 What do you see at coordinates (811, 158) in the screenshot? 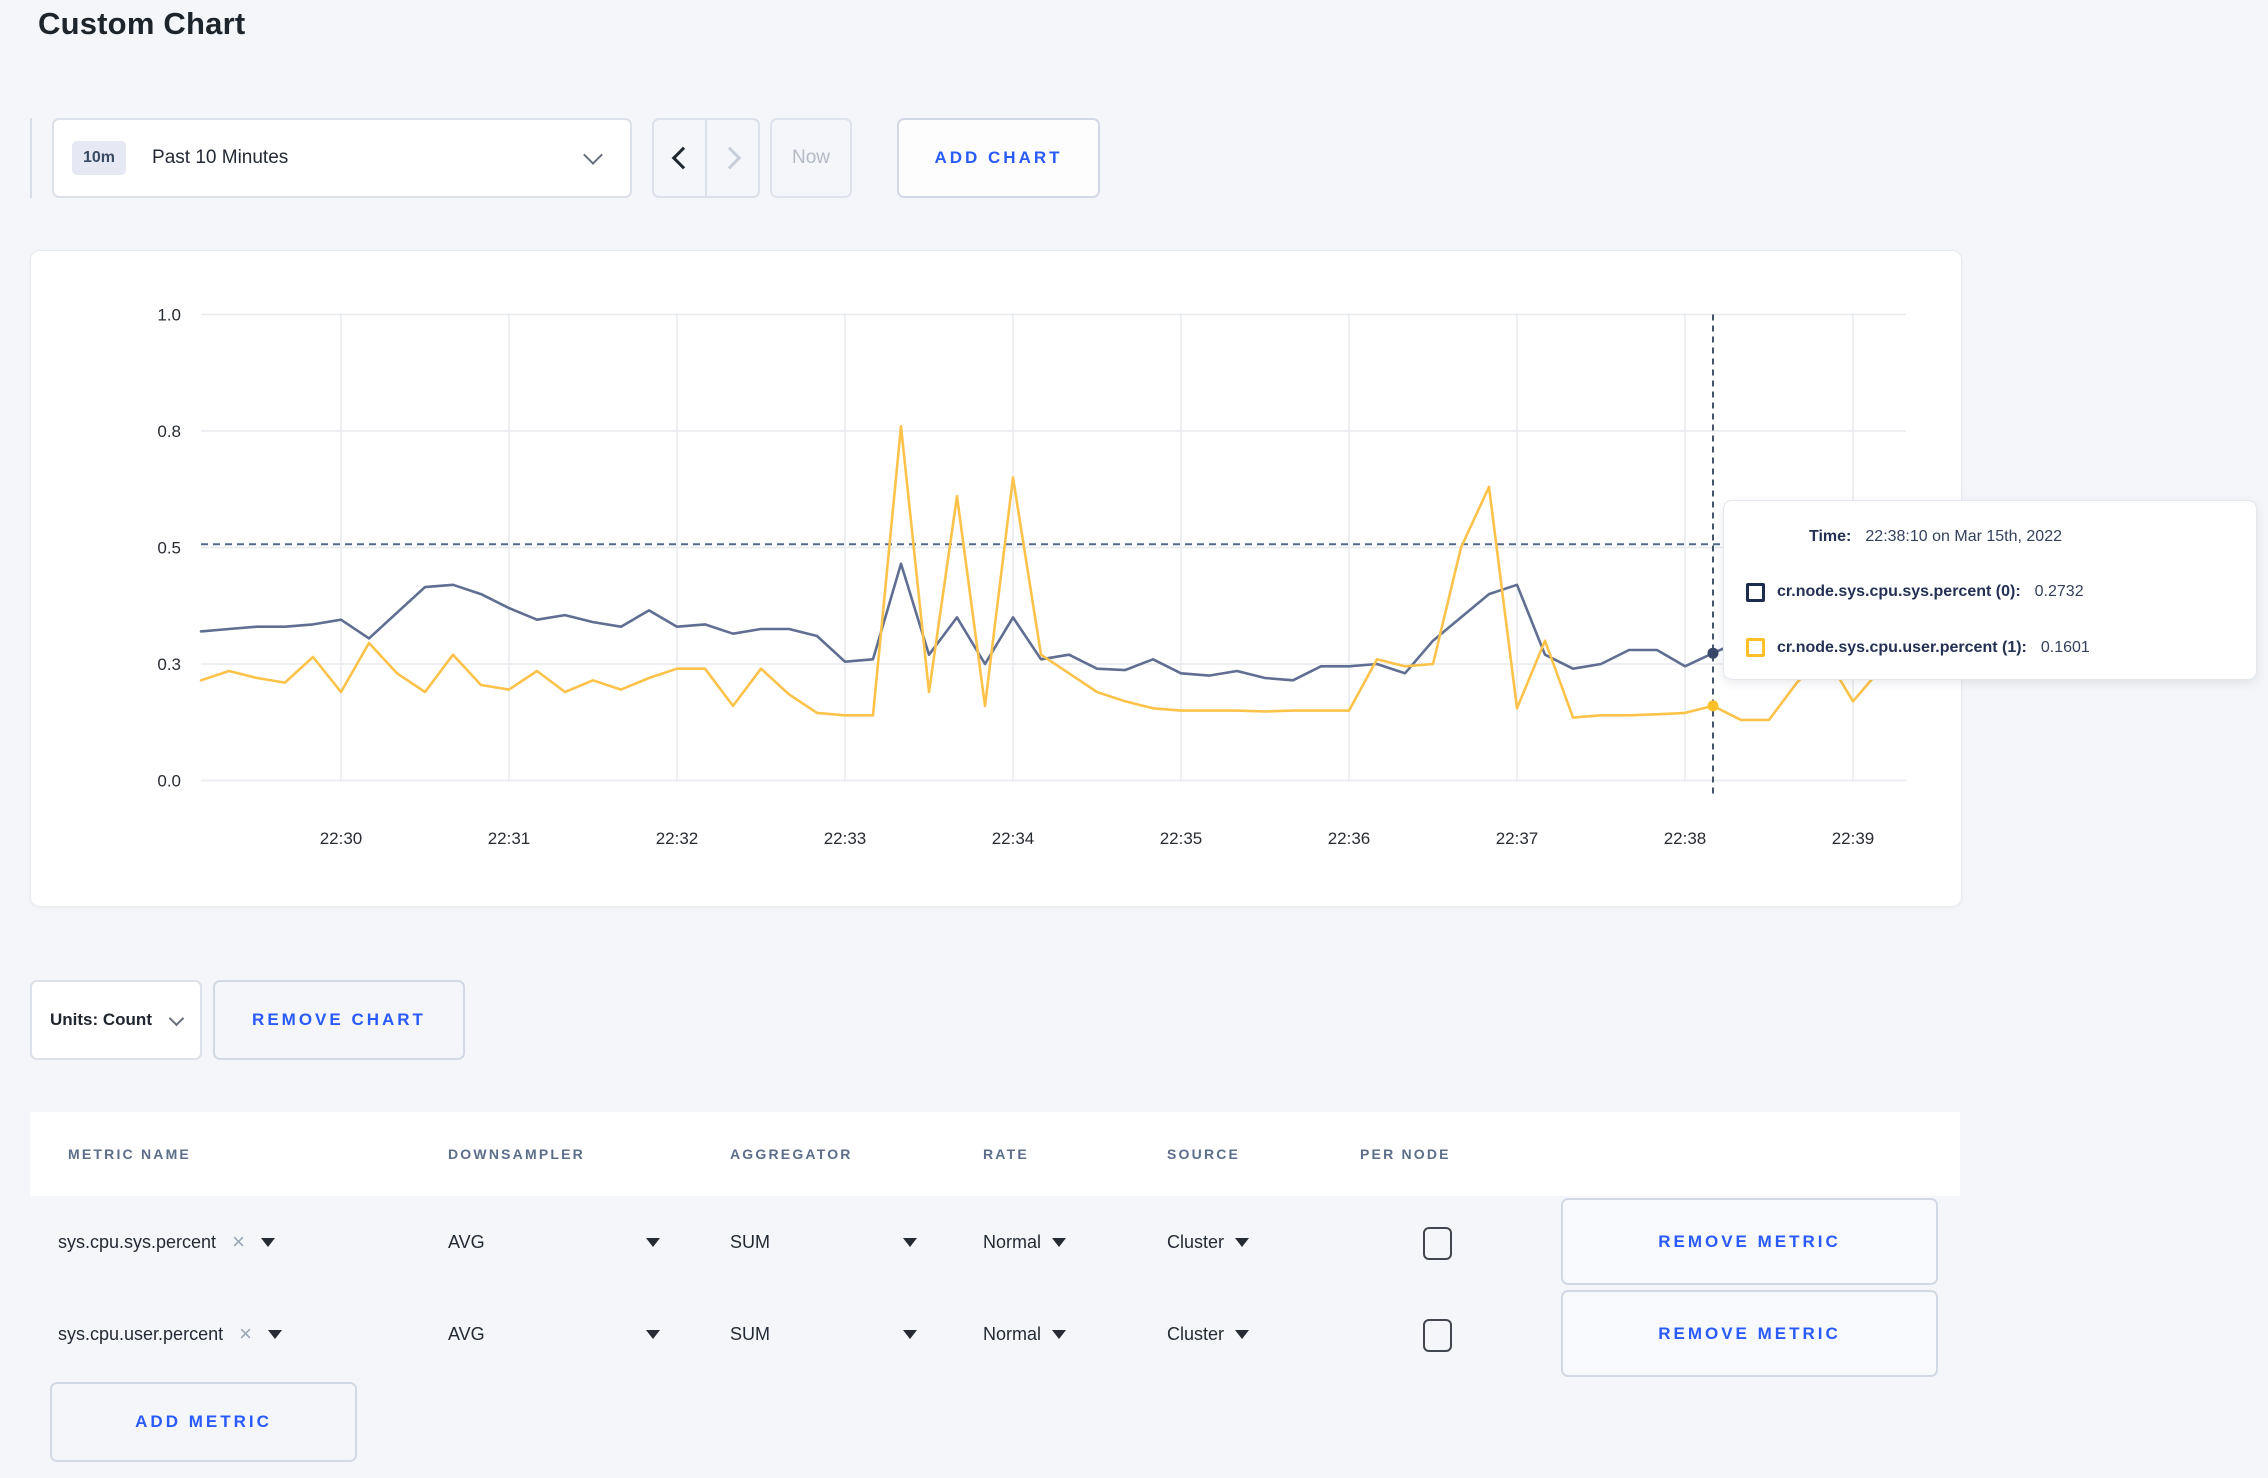
I see `now-button: Now` at bounding box center [811, 158].